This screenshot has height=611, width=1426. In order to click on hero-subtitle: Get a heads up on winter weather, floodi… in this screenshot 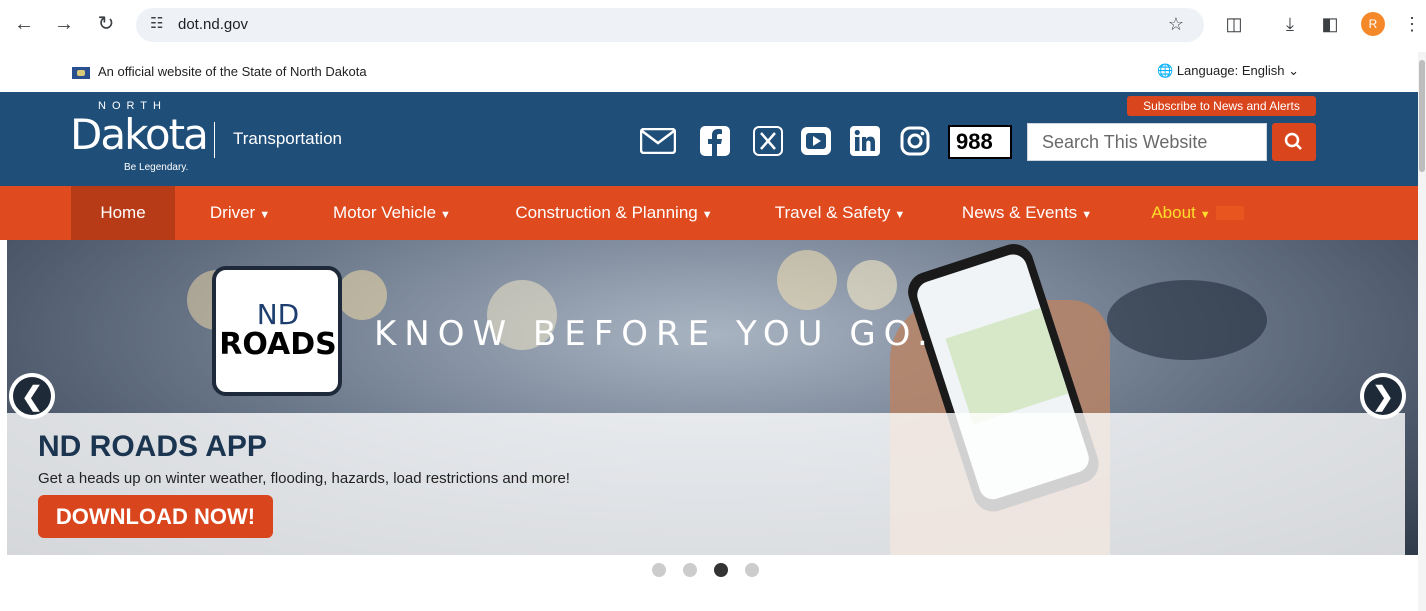, I will do `click(304, 478)`.